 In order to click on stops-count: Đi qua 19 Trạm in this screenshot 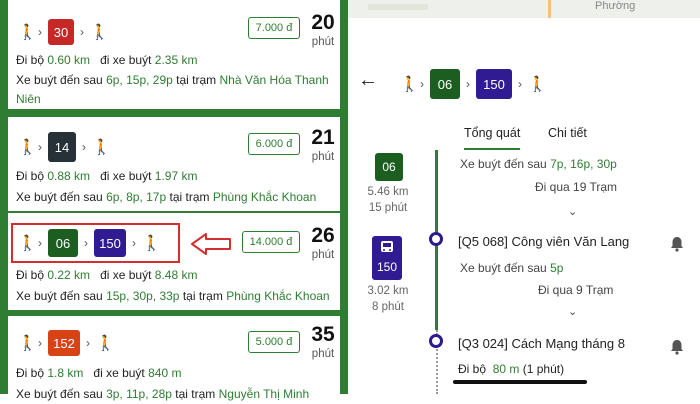, I will do `click(576, 187)`.